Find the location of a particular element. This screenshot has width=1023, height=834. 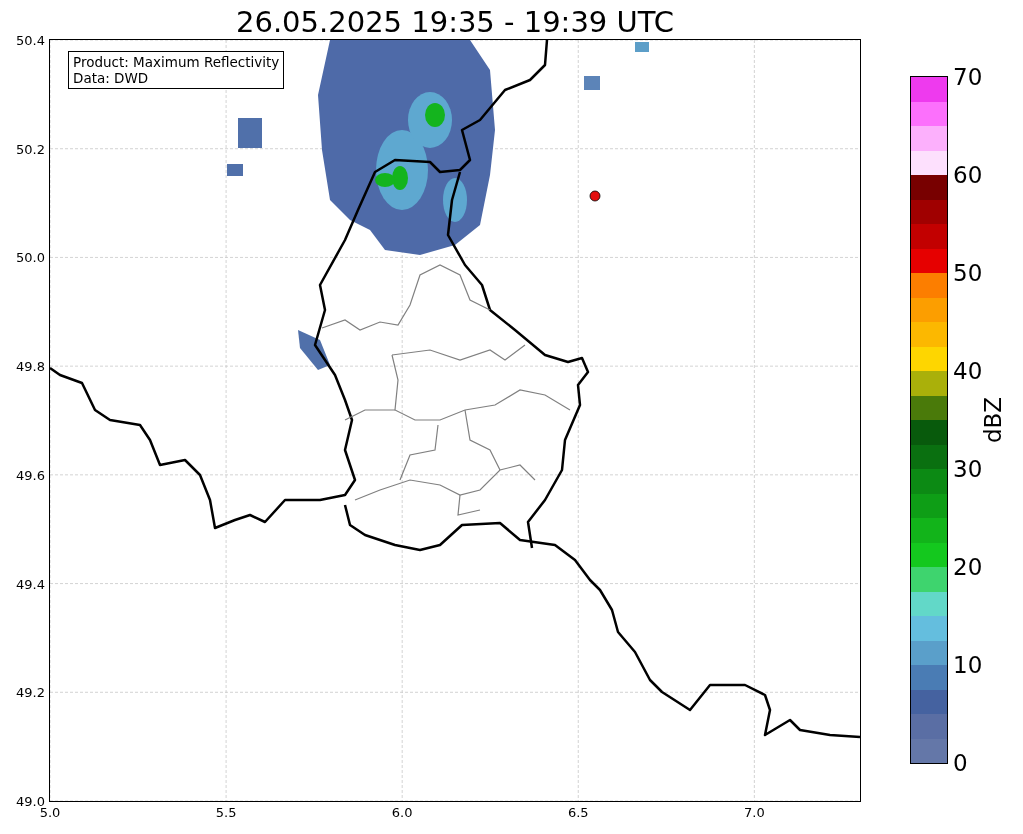

x-tick-label: 5.5 is located at coordinates (226, 812).